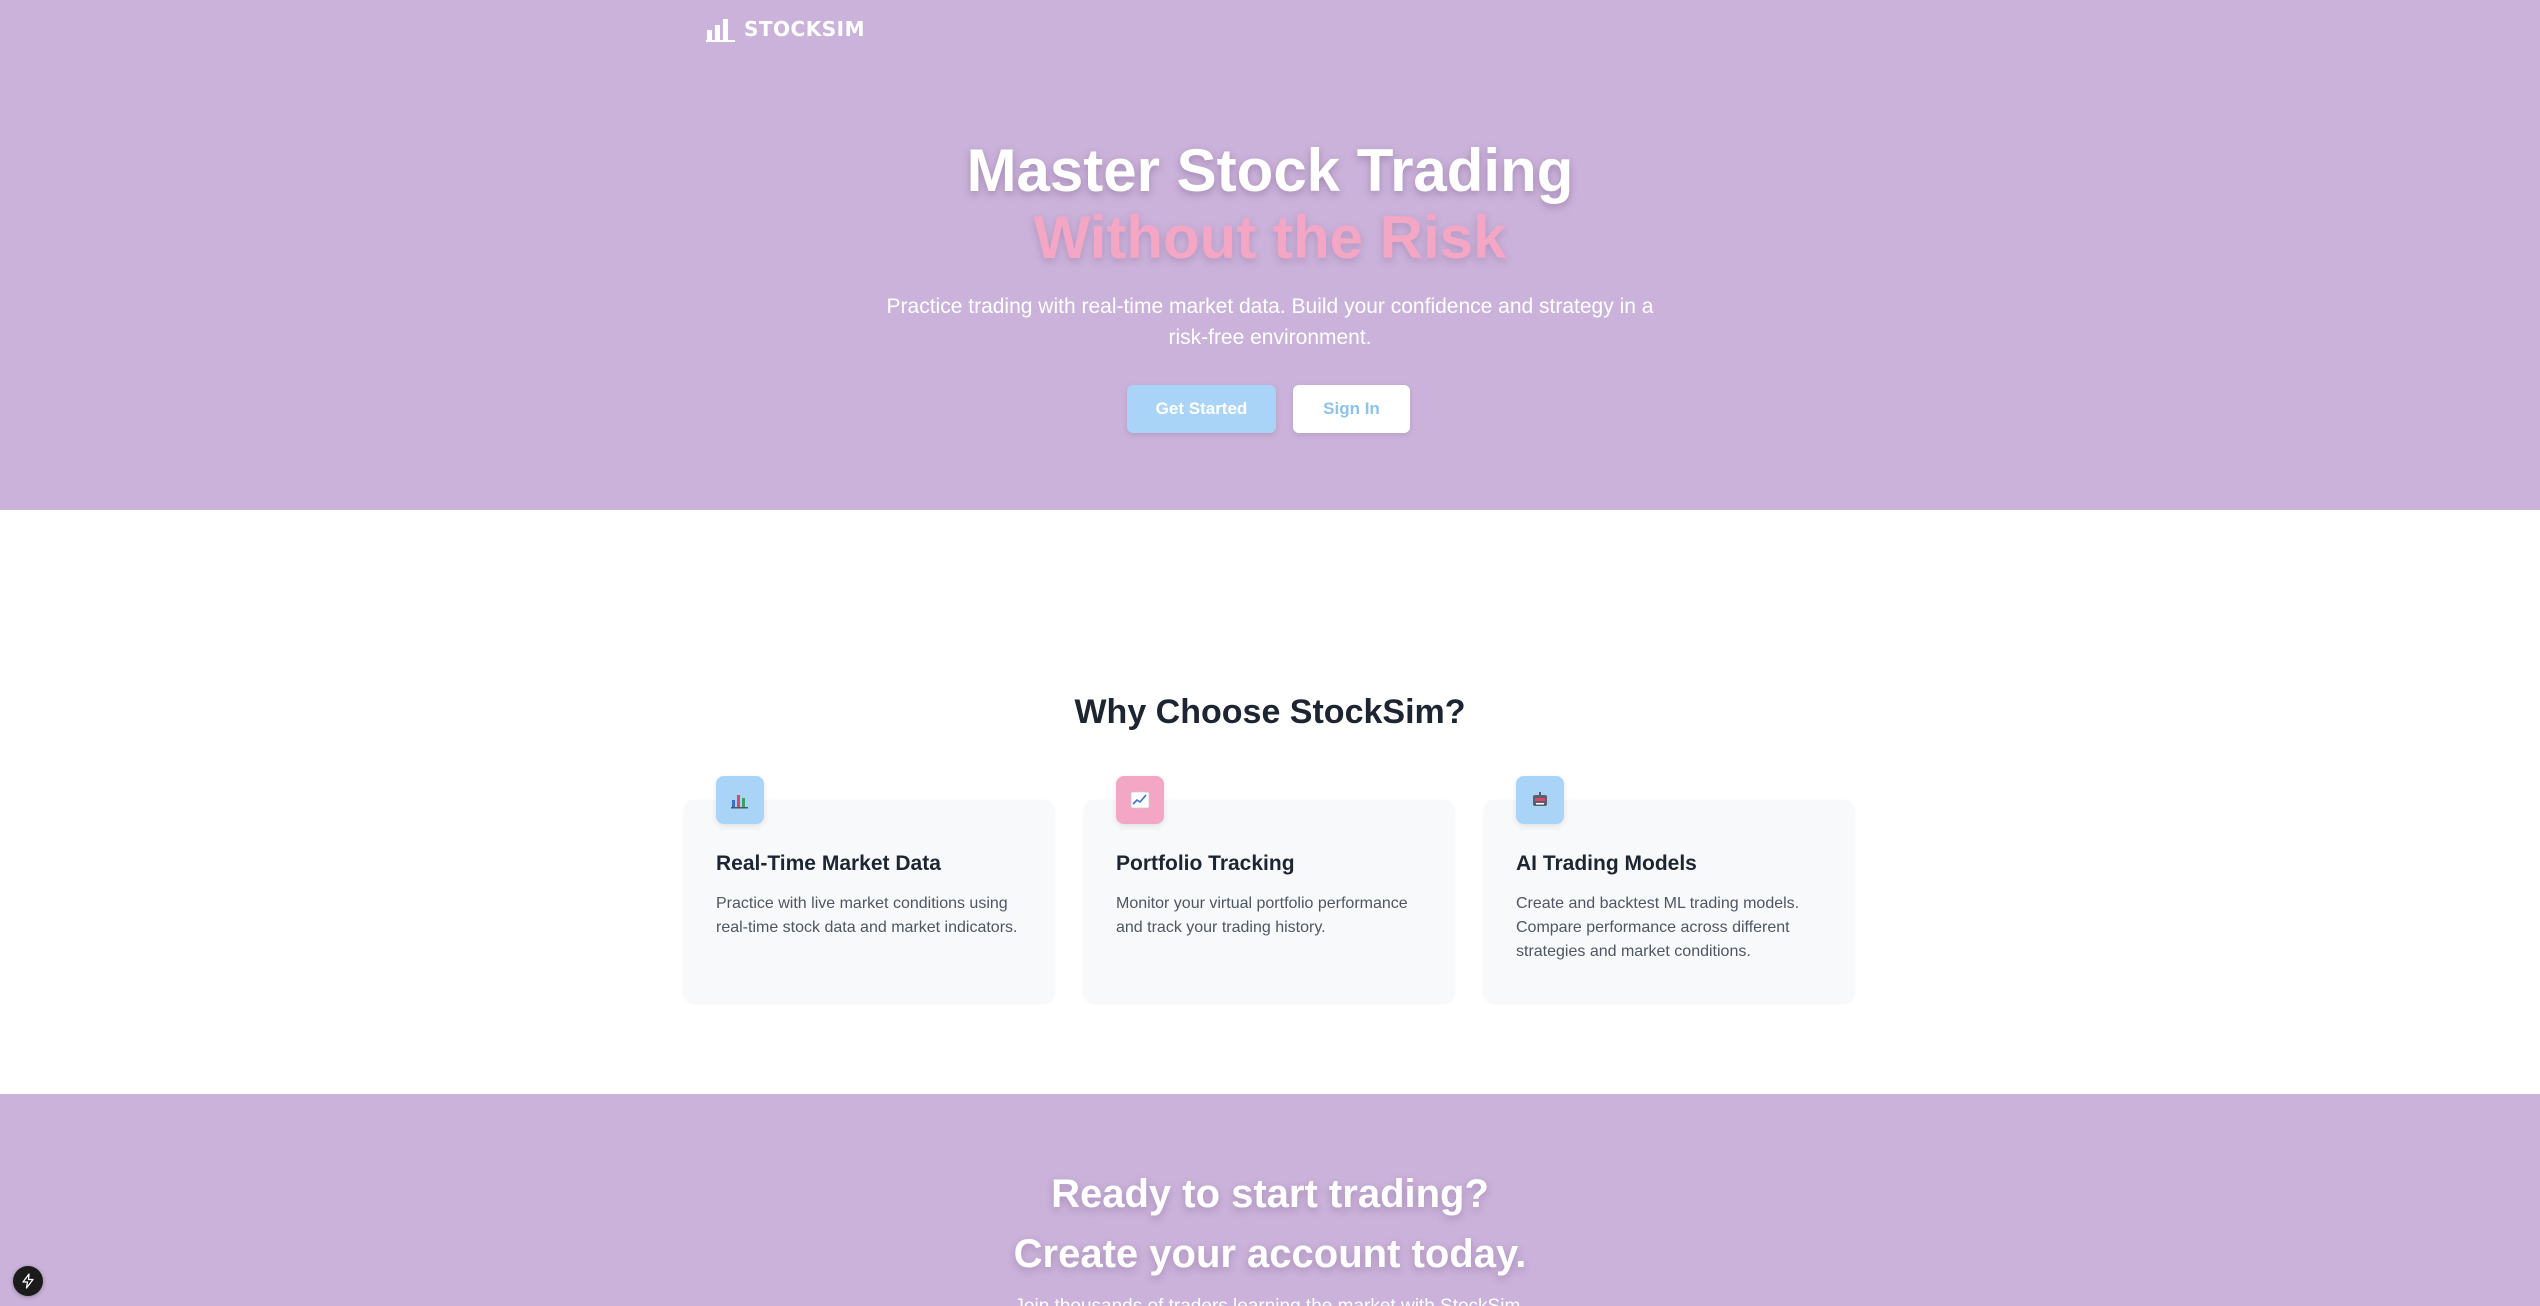 Image resolution: width=2540 pixels, height=1306 pixels. What do you see at coordinates (1351, 409) in the screenshot?
I see `sign-in-button: Sign In` at bounding box center [1351, 409].